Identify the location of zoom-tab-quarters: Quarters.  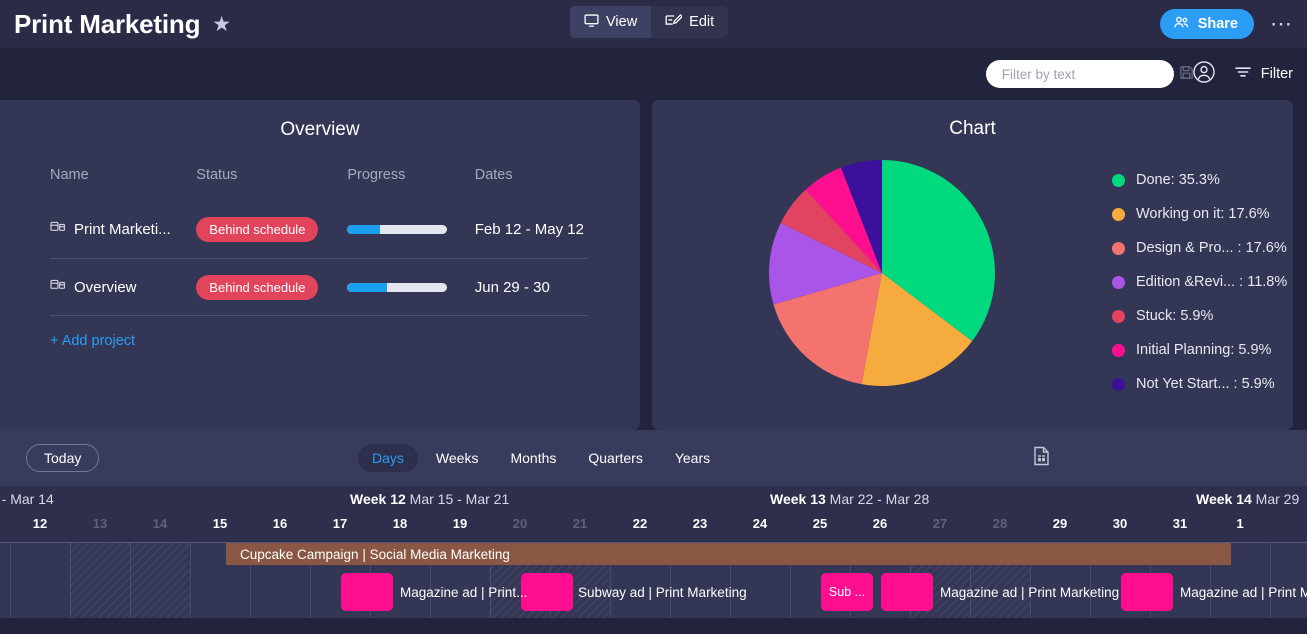
(615, 458).